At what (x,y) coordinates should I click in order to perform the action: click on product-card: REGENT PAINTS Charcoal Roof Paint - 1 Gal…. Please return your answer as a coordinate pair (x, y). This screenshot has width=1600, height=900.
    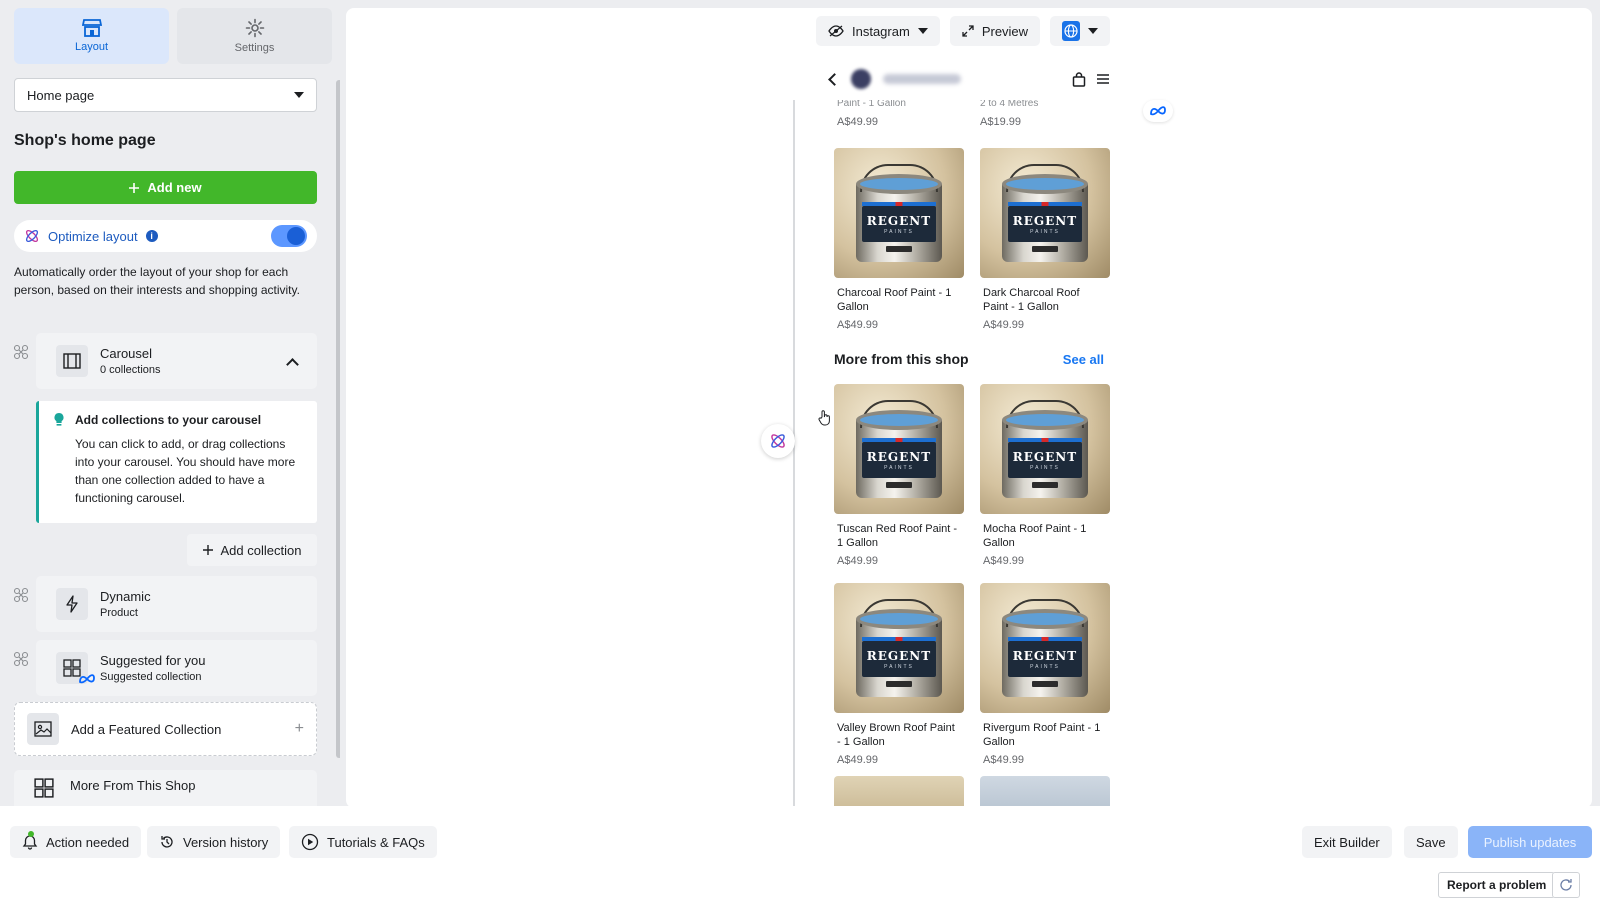
    Looking at the image, I should click on (899, 239).